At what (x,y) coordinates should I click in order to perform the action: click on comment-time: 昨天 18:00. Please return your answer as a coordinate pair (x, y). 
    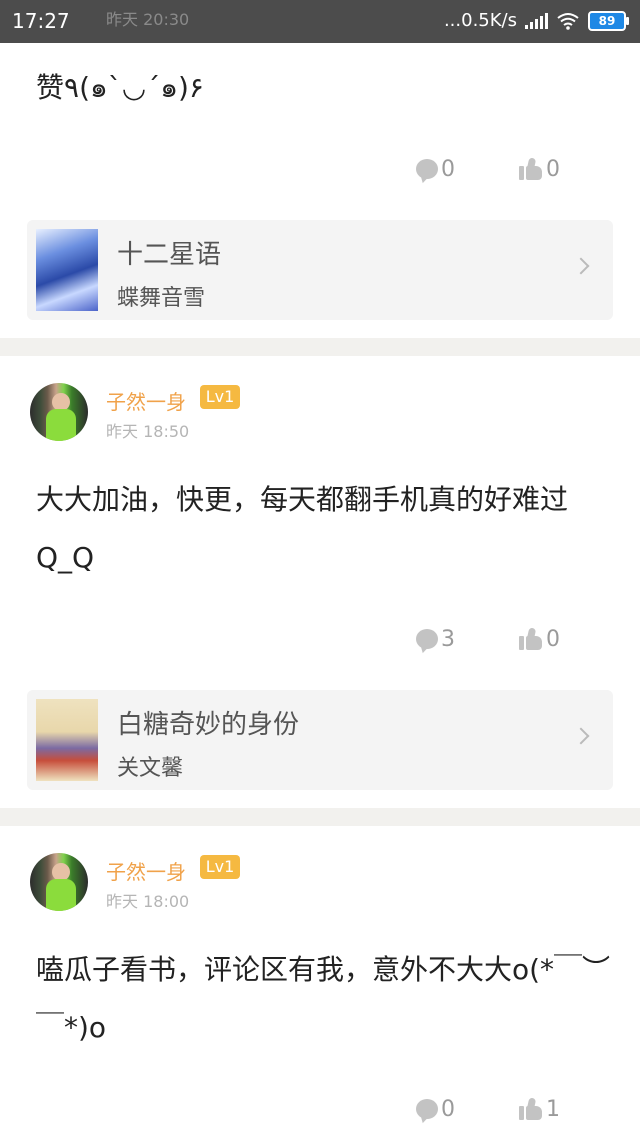
    Looking at the image, I should click on (148, 901).